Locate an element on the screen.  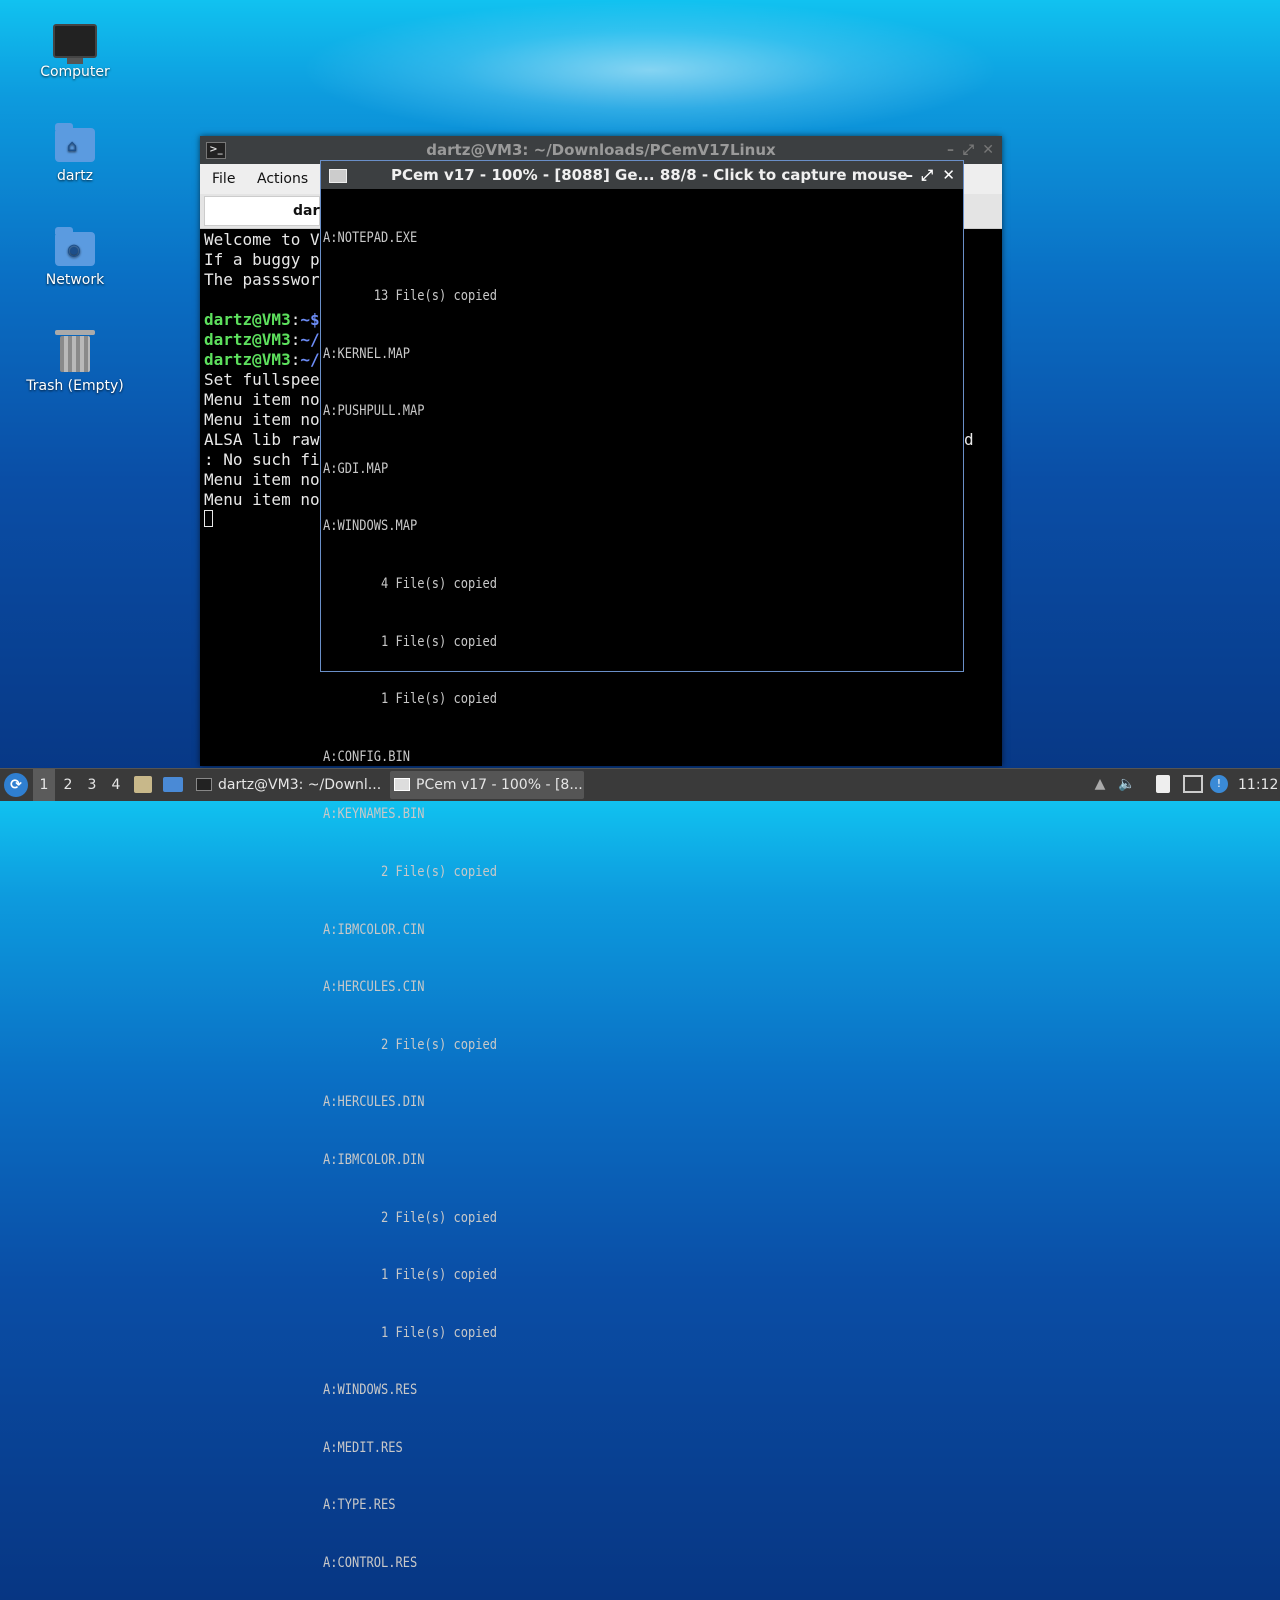
terminal-line: Set fullspee is located at coordinates (262, 379).